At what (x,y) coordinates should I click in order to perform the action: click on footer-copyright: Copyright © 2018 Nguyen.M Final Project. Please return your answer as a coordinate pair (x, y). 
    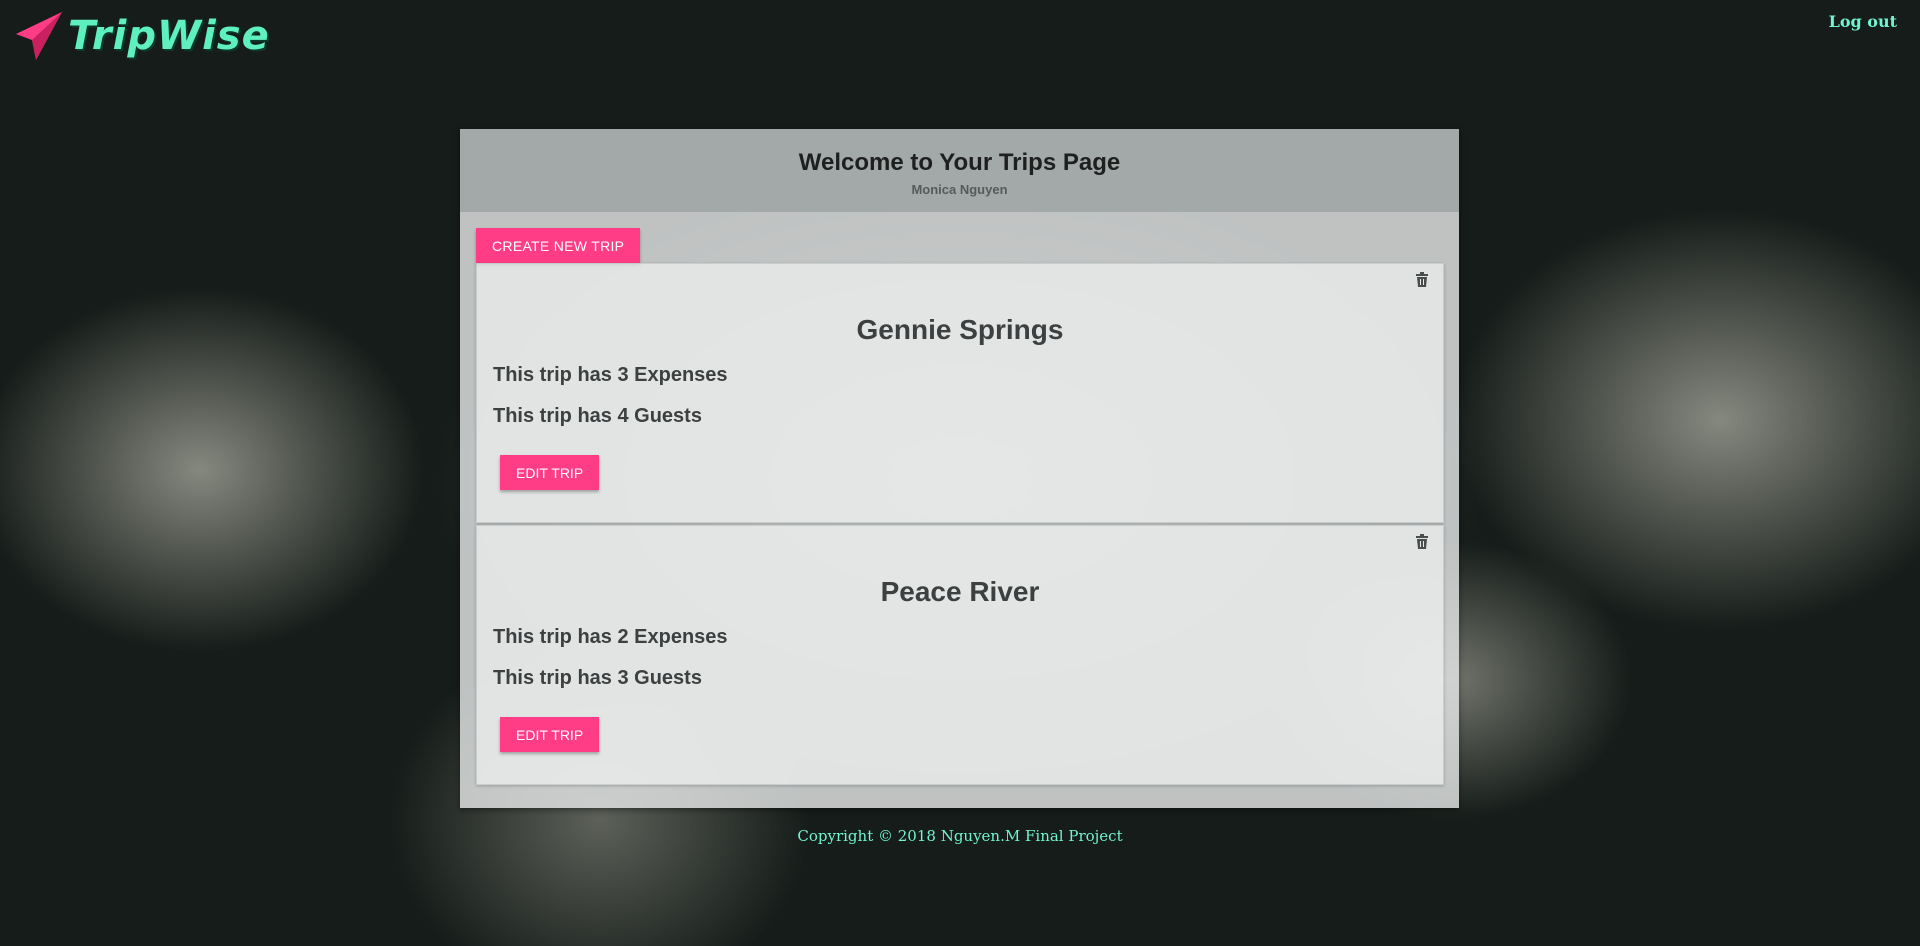
    Looking at the image, I should click on (960, 836).